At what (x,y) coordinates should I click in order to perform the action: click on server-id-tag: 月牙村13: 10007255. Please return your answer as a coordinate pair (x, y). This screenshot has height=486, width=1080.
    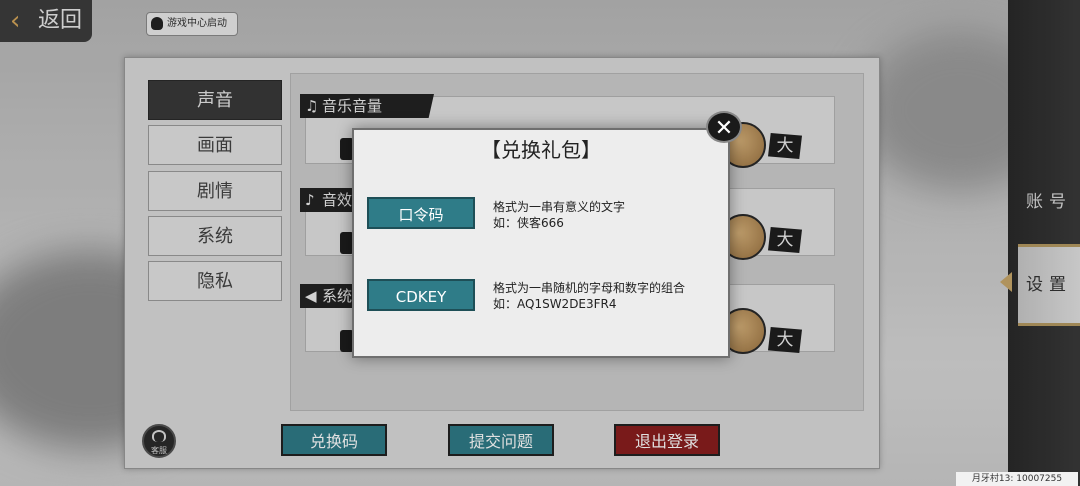
    Looking at the image, I should click on (1017, 479).